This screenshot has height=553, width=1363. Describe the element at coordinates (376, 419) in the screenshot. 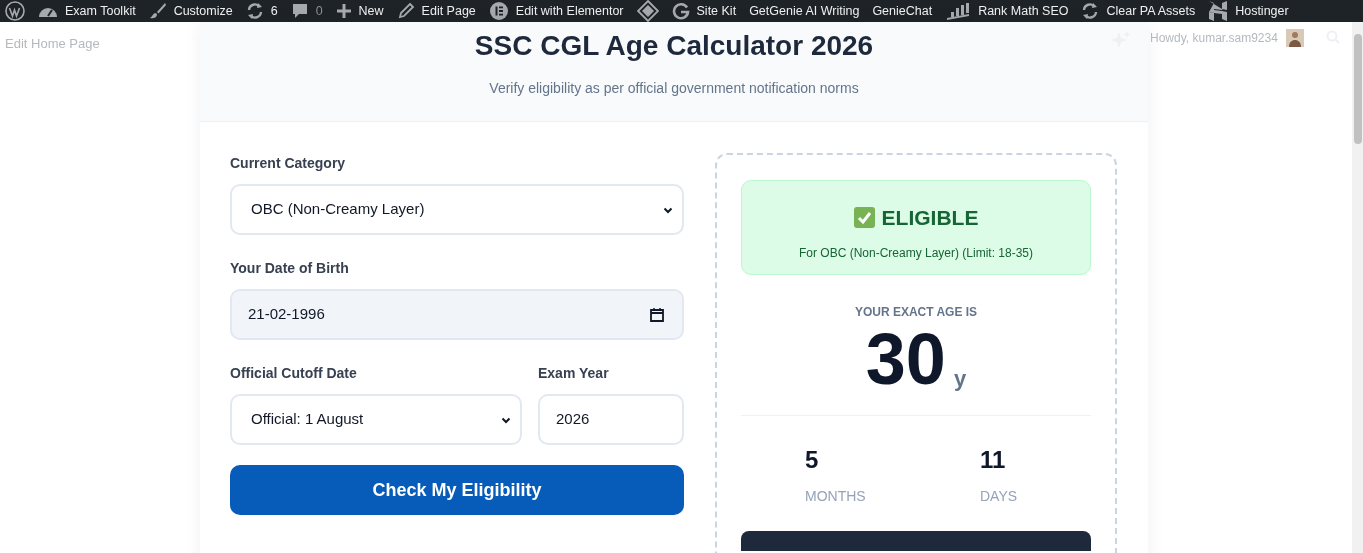

I see `cutoff-select: Official: 1 August` at that location.